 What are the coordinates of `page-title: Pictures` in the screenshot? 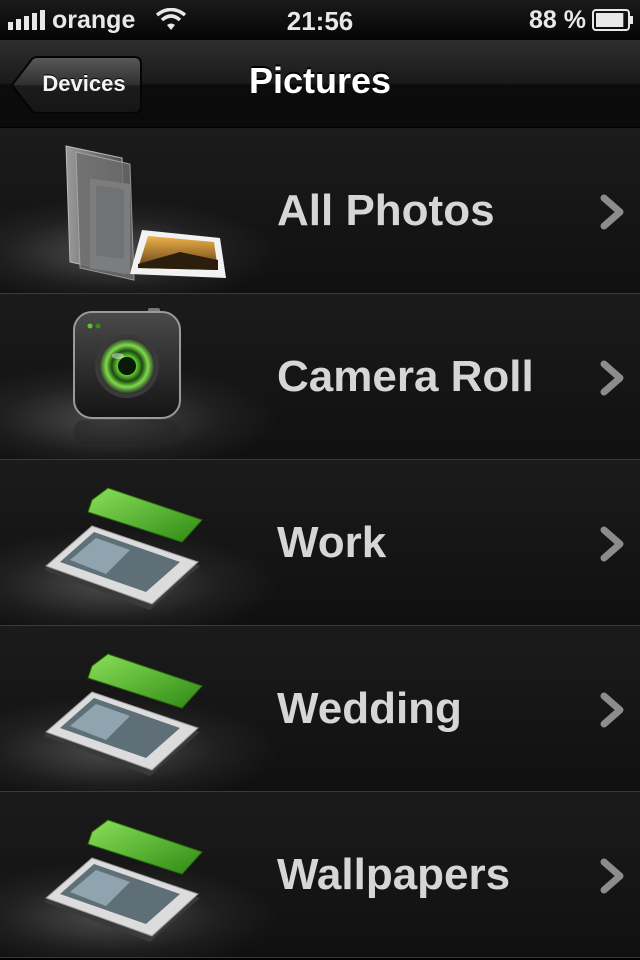 It's located at (320, 80).